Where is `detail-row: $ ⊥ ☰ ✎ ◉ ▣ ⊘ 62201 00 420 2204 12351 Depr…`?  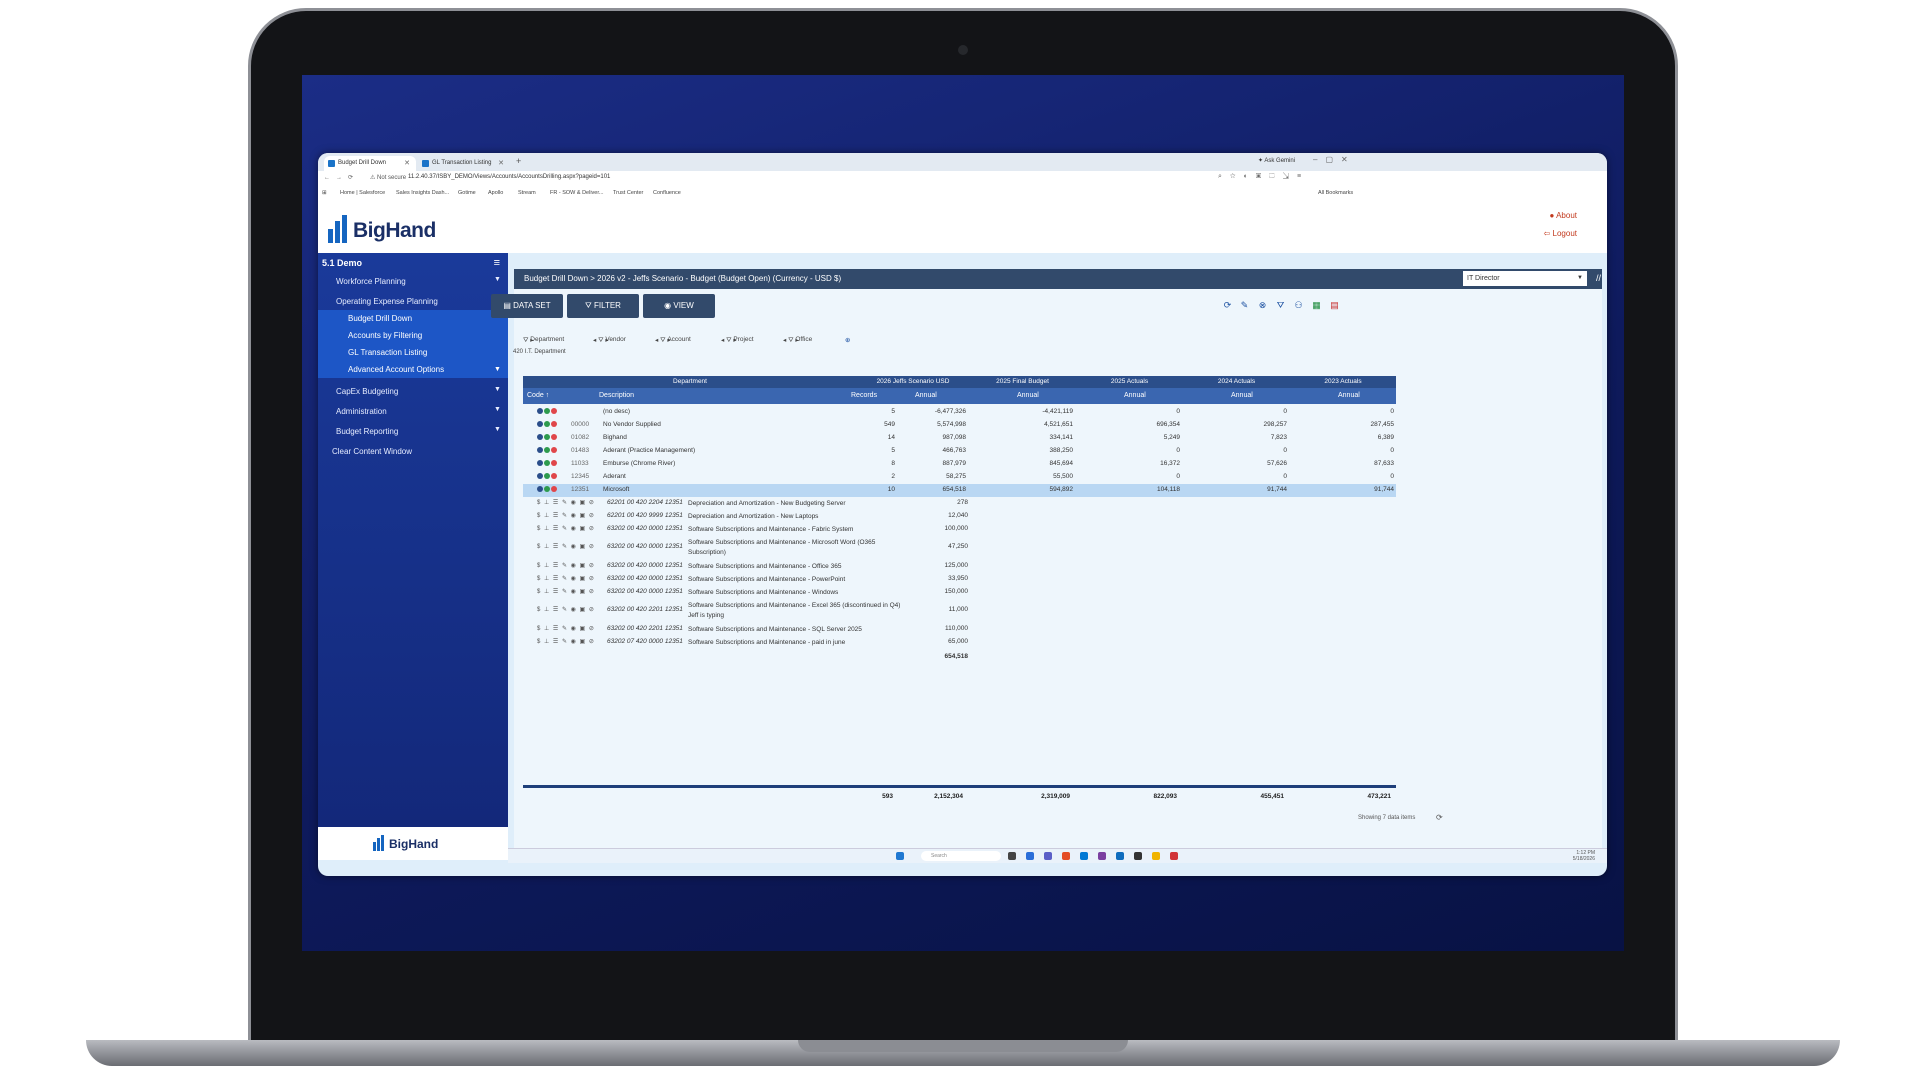 detail-row: $ ⊥ ☰ ✎ ◉ ▣ ⊘ 62201 00 420 2204 12351 Depr… is located at coordinates (959, 503).